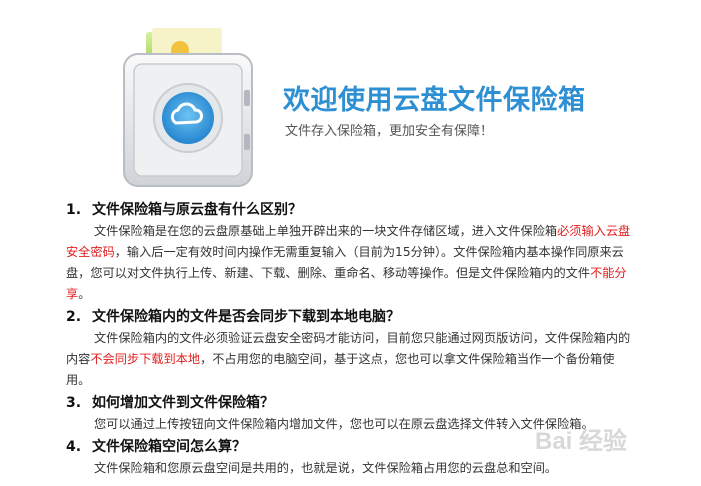  Describe the element at coordinates (74, 317) in the screenshot. I see `faq-number: 2.` at that location.